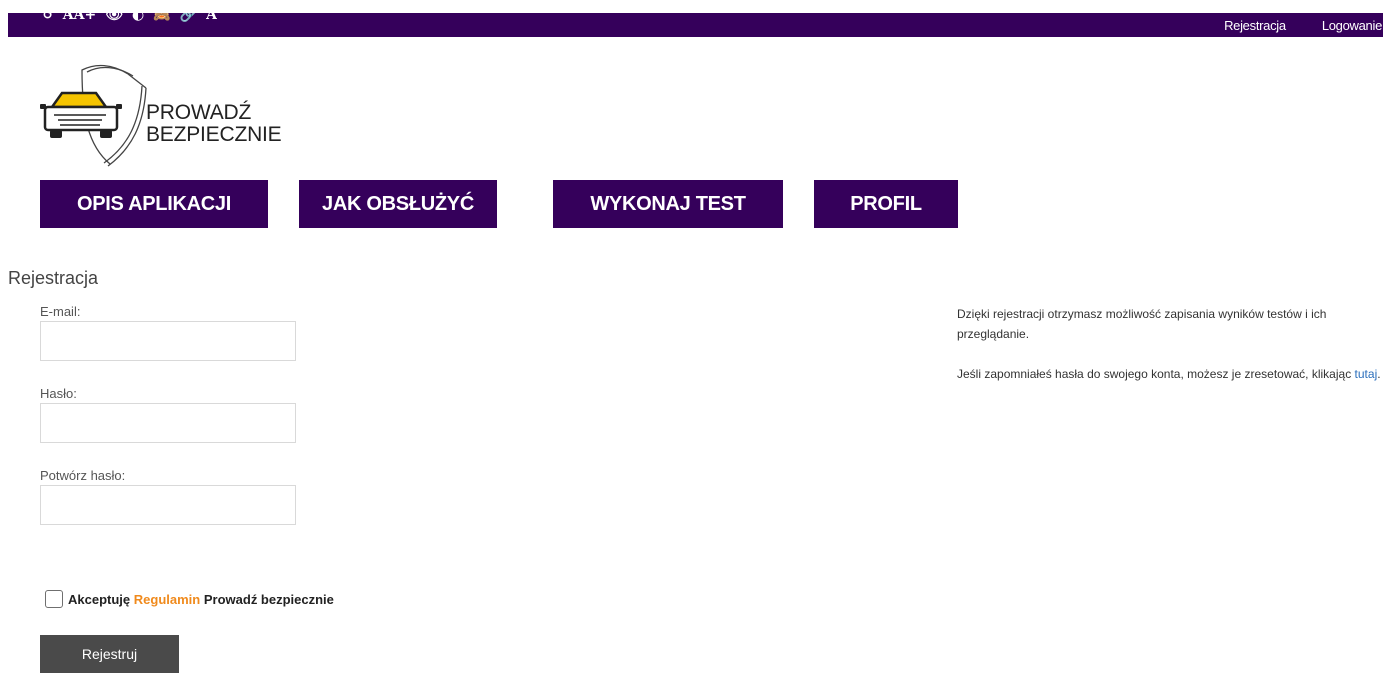  What do you see at coordinates (58, 393) in the screenshot?
I see `password-label: Hasło:` at bounding box center [58, 393].